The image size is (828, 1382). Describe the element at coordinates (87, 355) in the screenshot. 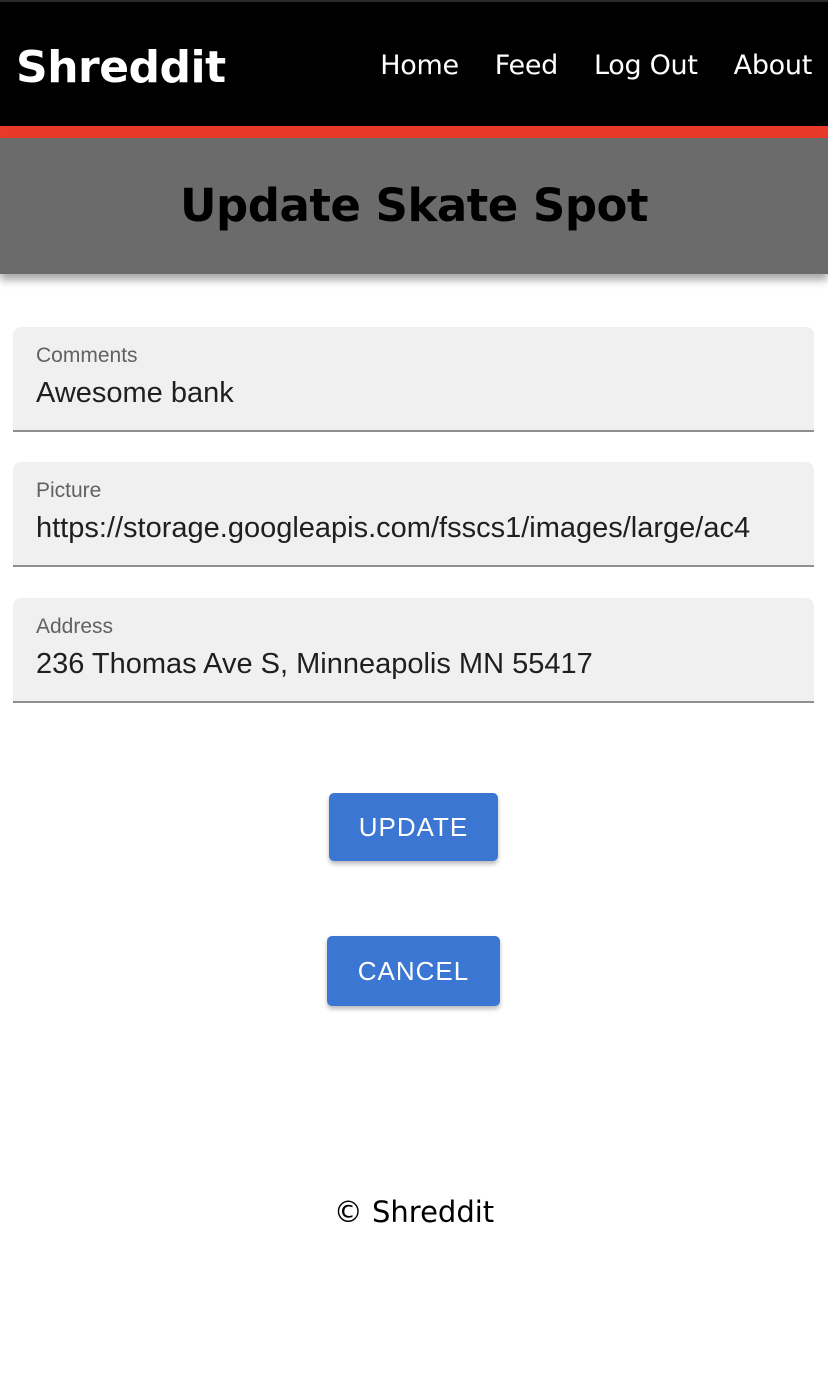

I see `comments-label: Comments` at that location.